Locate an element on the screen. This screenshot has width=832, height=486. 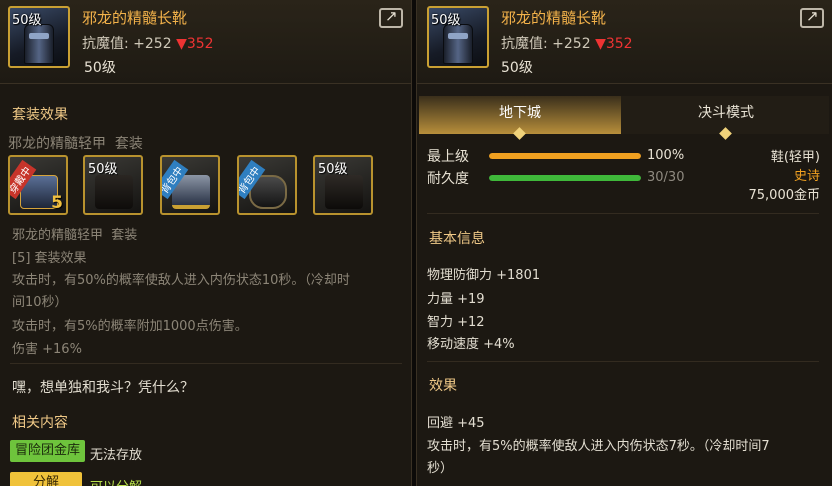
stat-line: 智力 +12 is located at coordinates (456, 322).